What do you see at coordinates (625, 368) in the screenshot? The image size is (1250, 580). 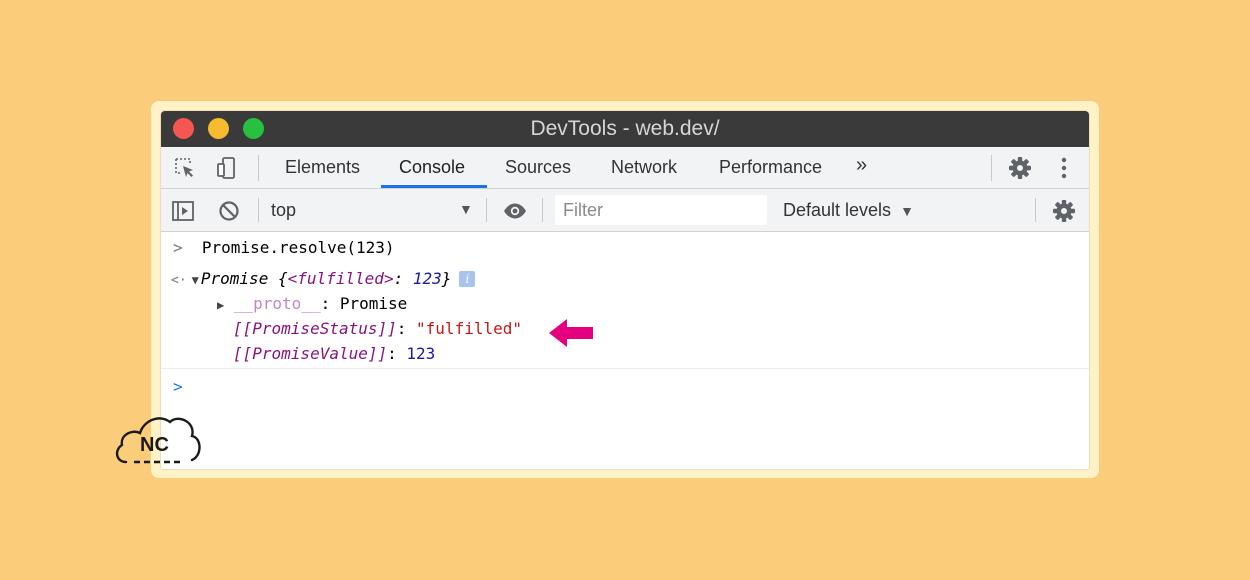 I see `console-divider` at bounding box center [625, 368].